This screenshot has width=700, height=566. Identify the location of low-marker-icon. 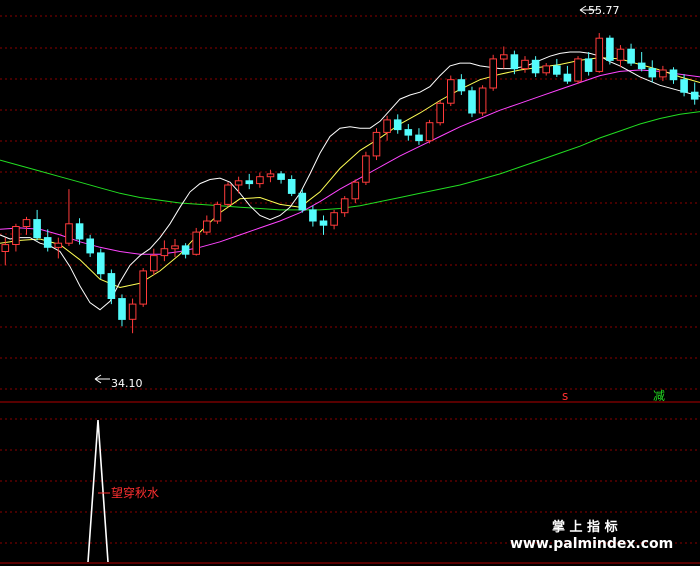
(102, 379).